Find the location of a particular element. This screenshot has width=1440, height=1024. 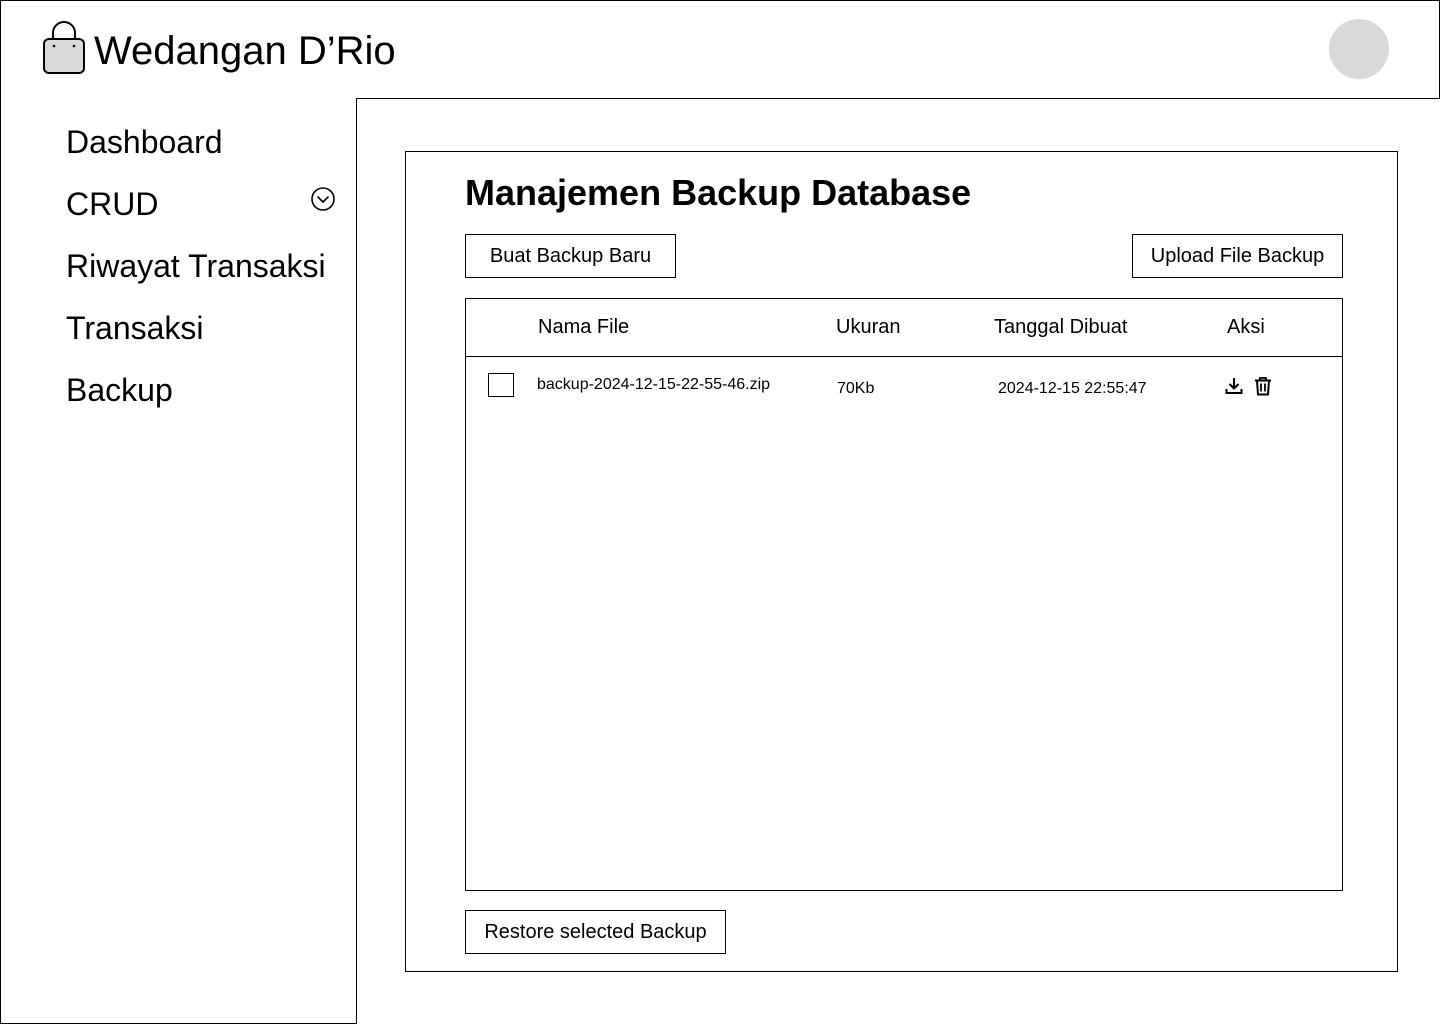

avatar is located at coordinates (1359, 49).